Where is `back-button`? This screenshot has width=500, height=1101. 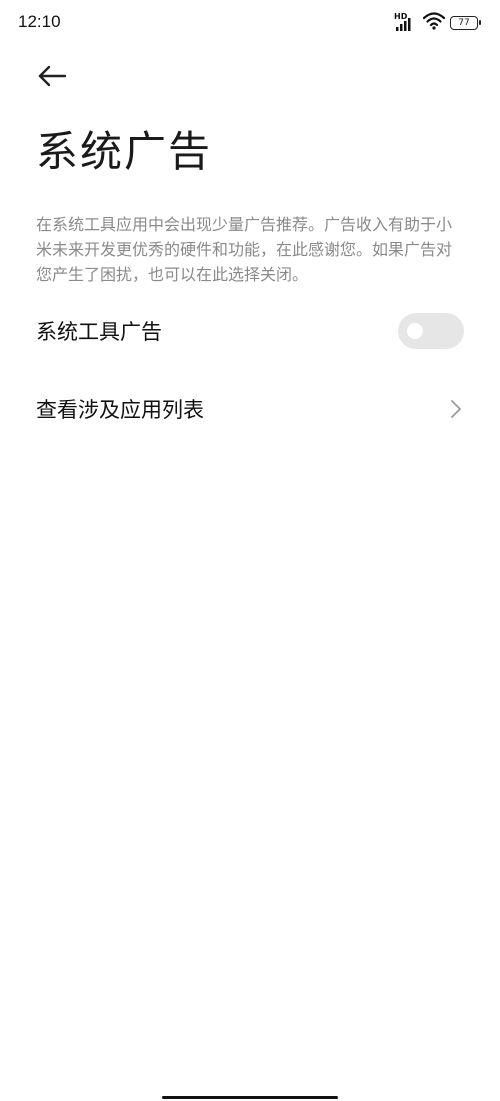 back-button is located at coordinates (52, 78).